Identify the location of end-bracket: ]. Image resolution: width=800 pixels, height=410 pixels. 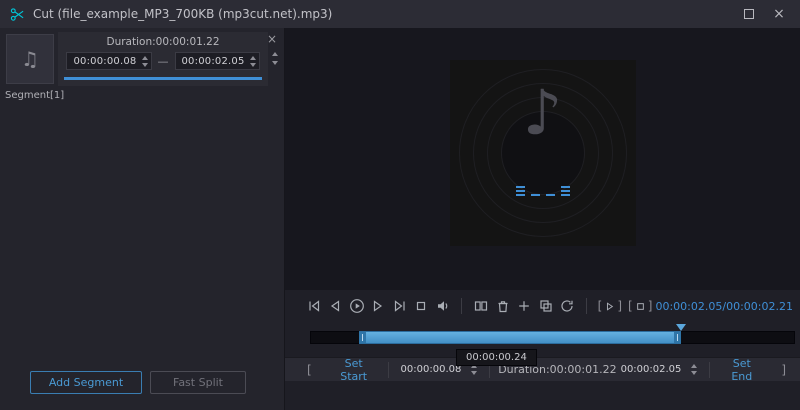
(783, 369).